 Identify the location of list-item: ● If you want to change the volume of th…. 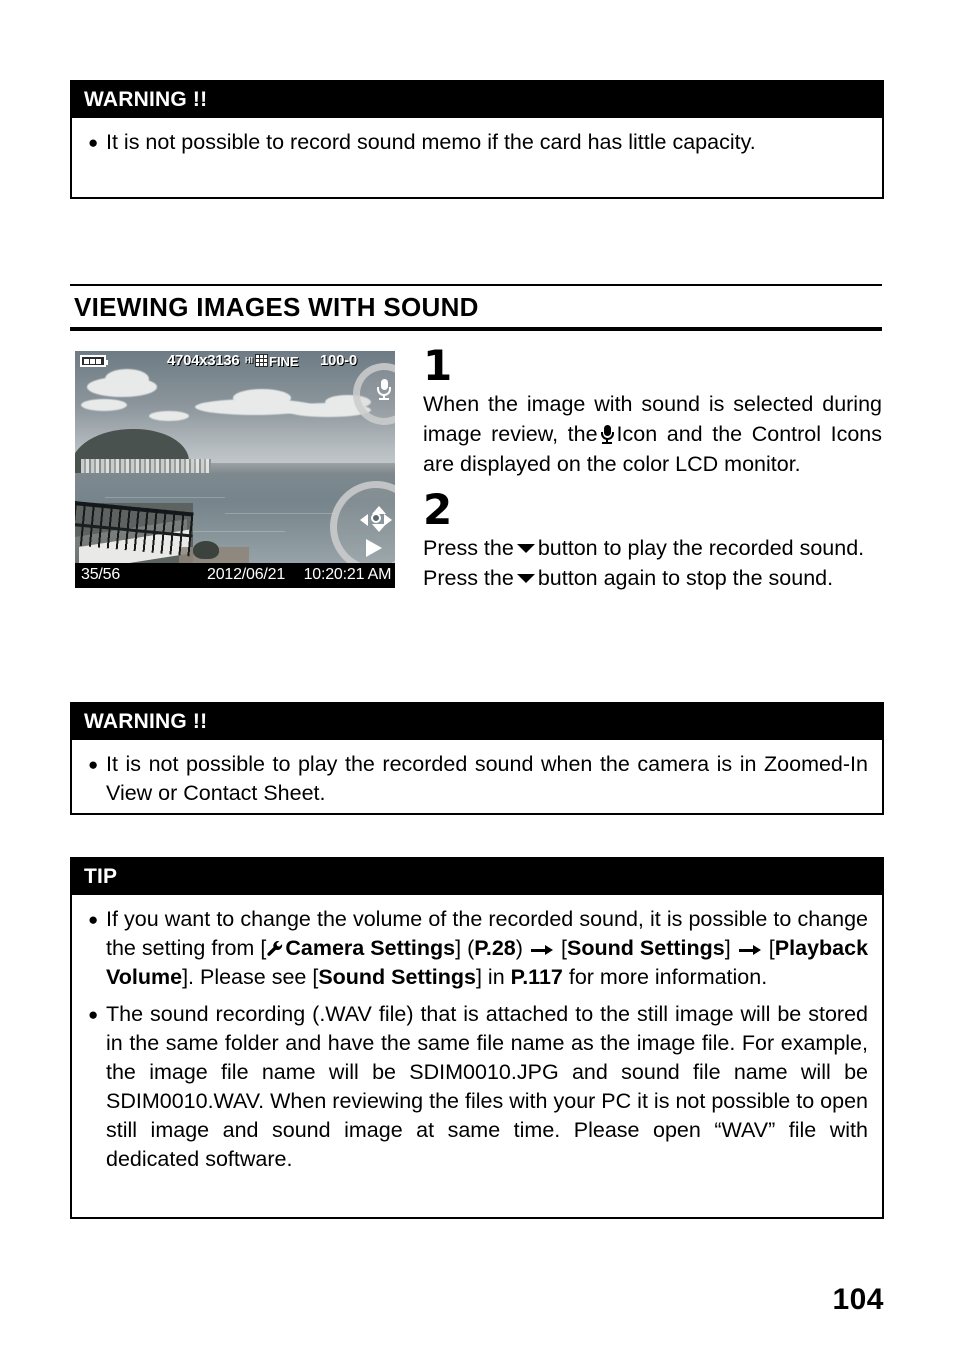
(477, 948).